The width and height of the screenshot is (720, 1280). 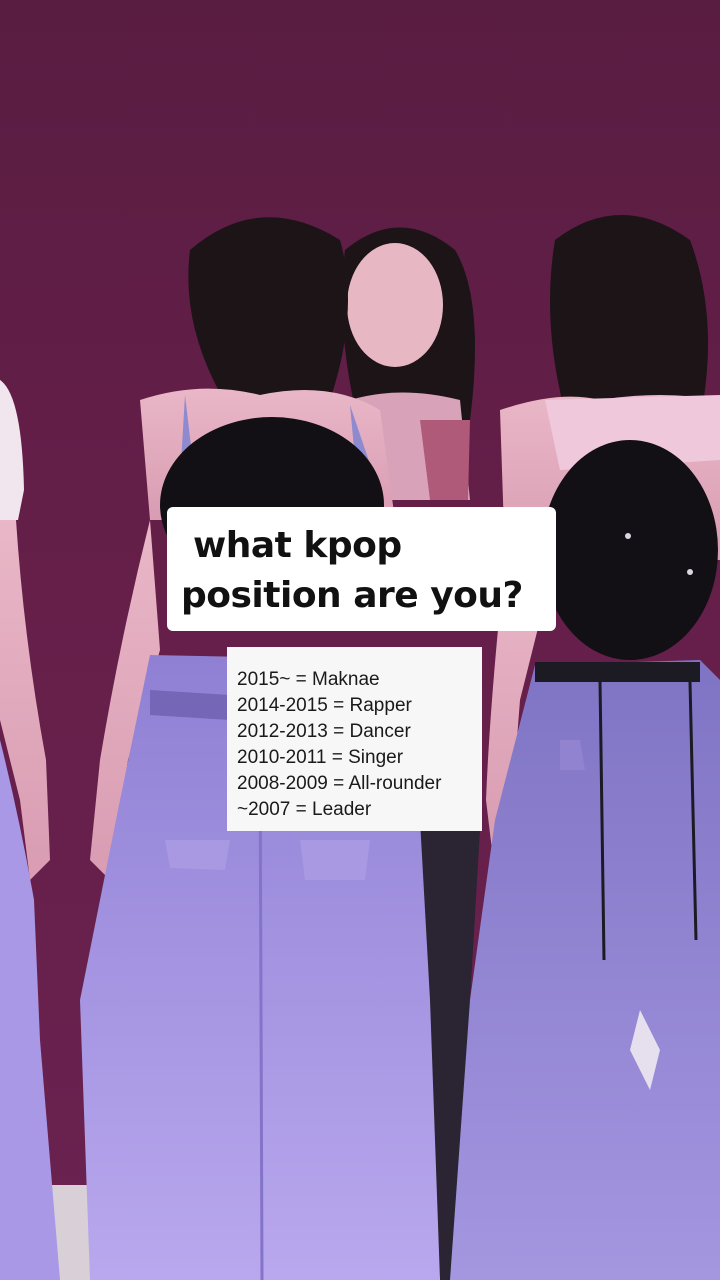 I want to click on caption-card: what kpop position are you?, so click(x=361, y=569).